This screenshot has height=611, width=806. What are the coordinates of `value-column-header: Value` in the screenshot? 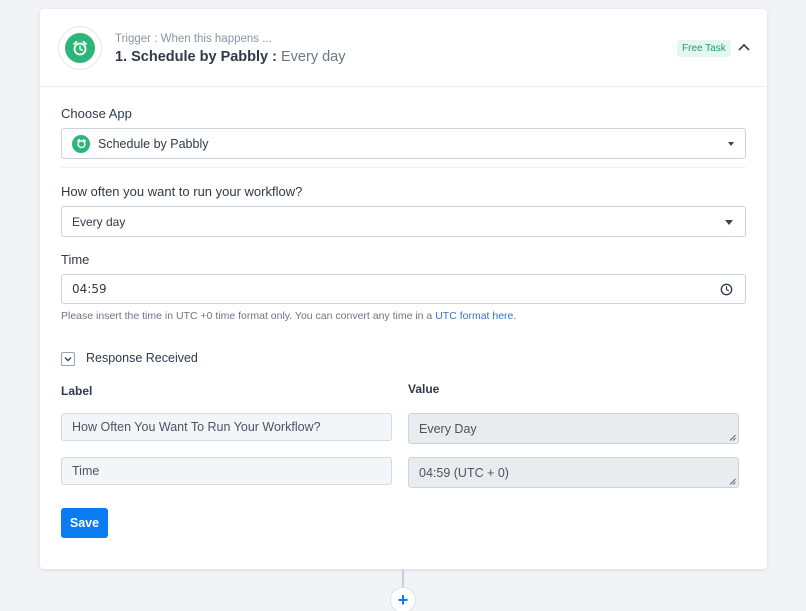 It's located at (424, 389).